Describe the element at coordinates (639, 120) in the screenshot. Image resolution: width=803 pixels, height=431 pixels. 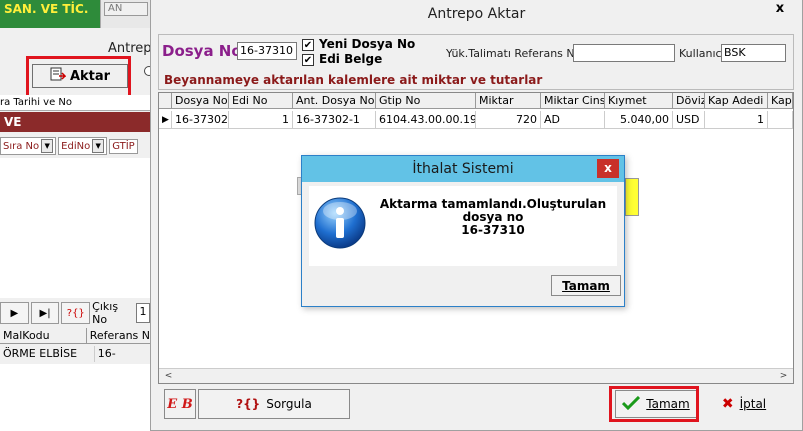
I see `cell-kiymet: 5.040,00` at that location.